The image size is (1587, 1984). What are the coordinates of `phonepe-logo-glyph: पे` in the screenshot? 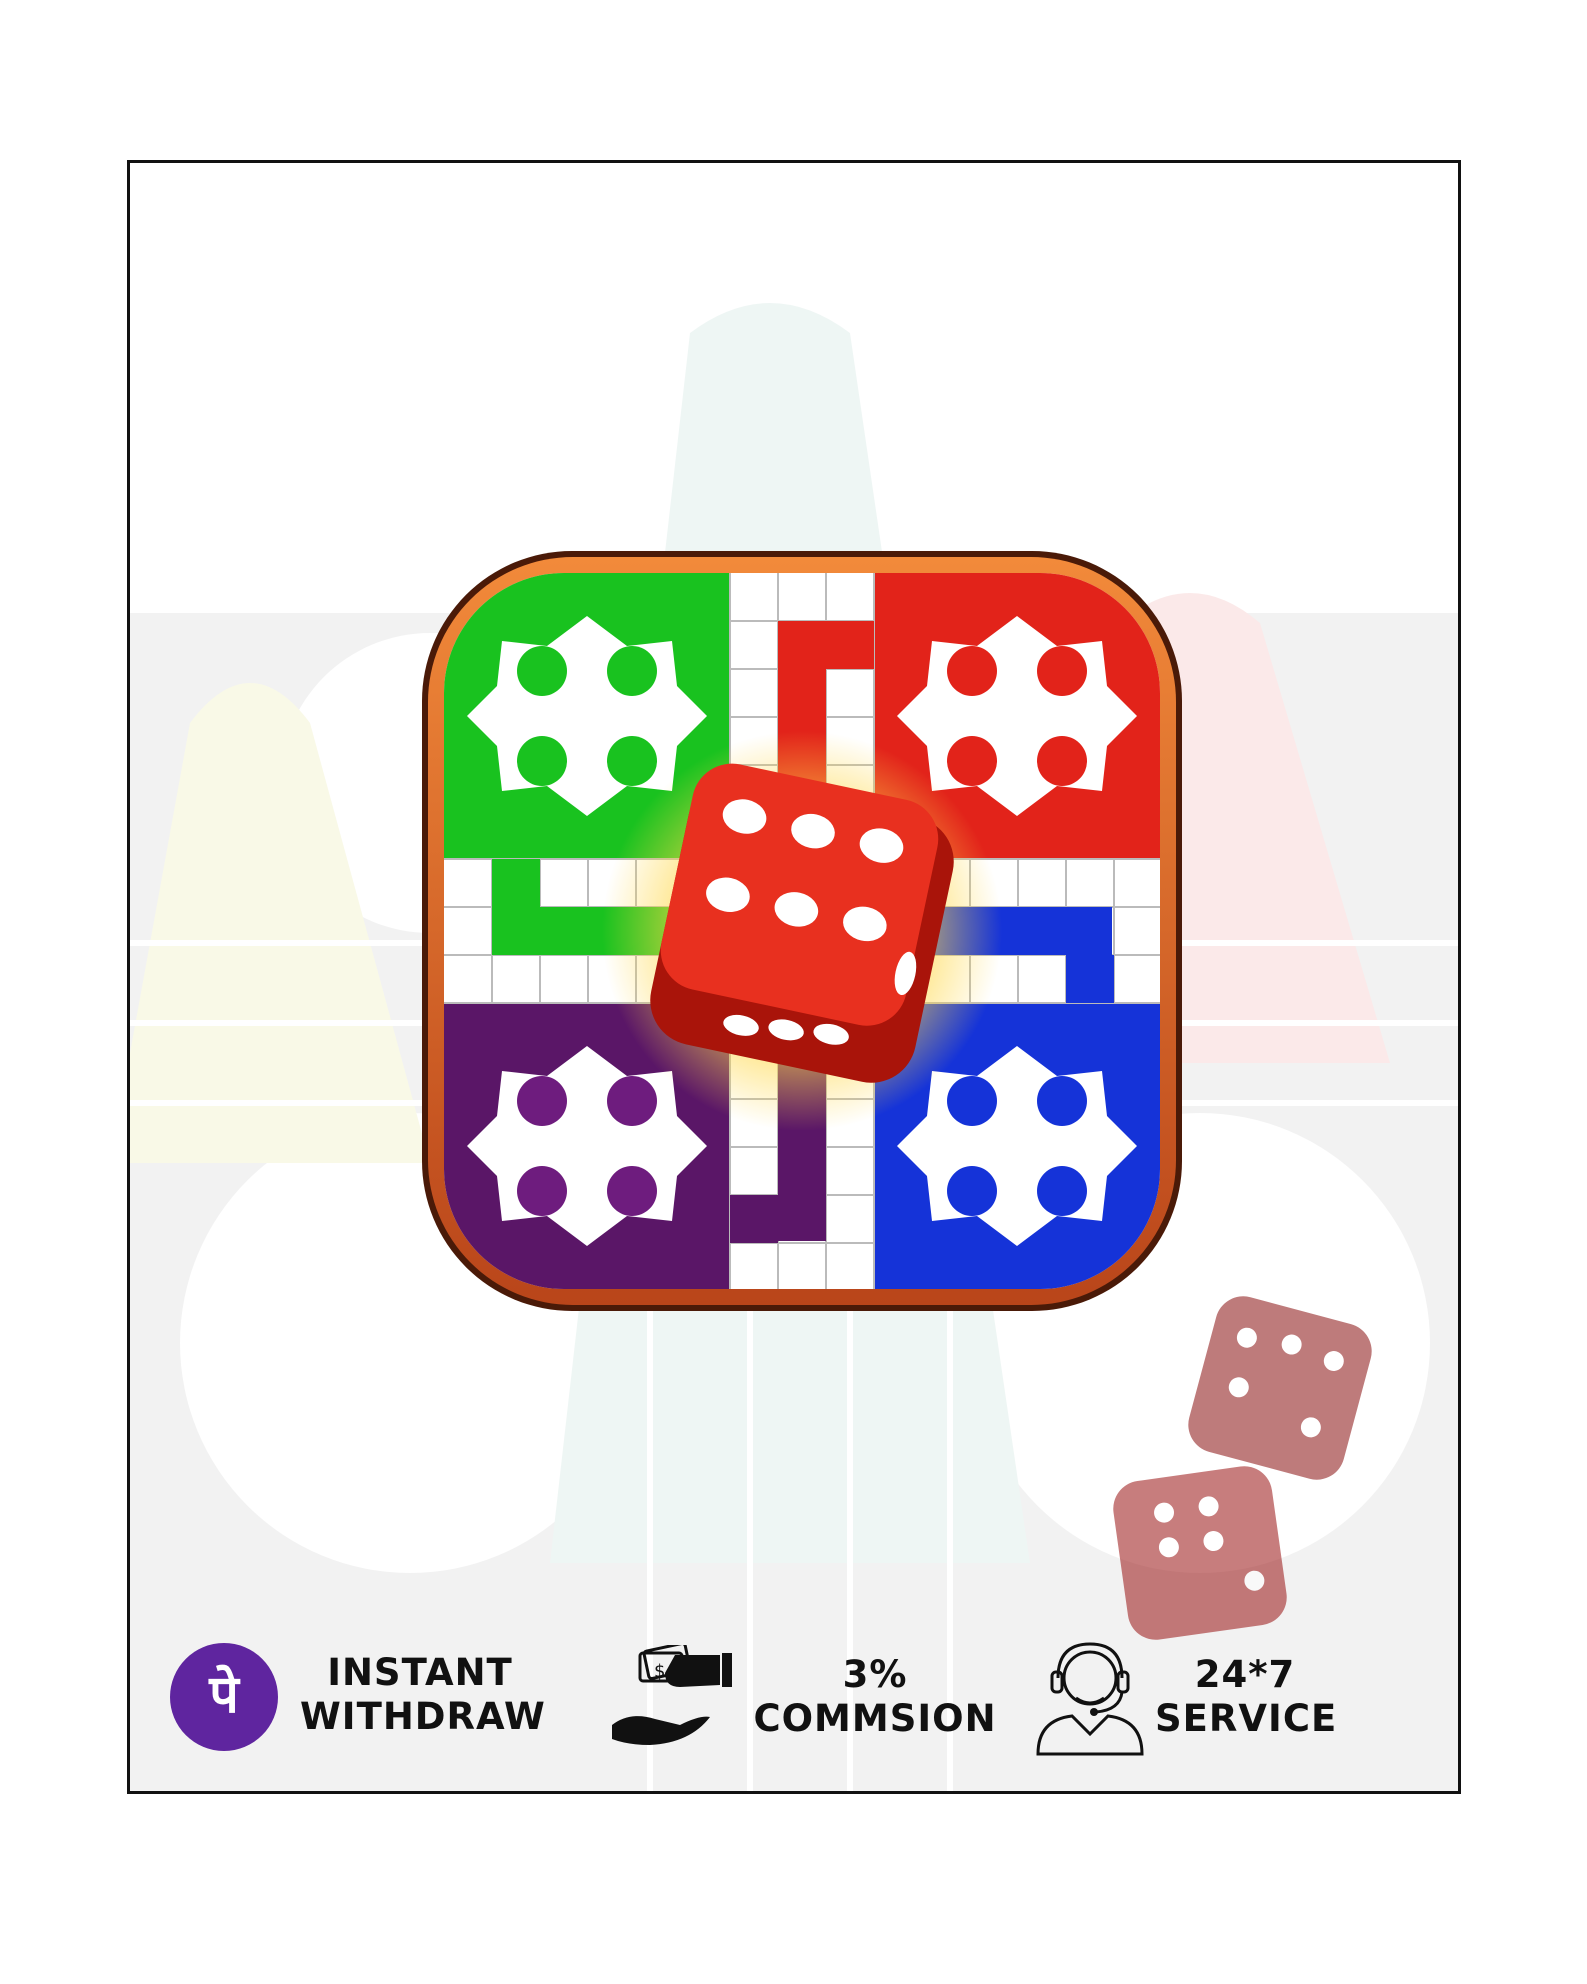 It's located at (224, 1695).